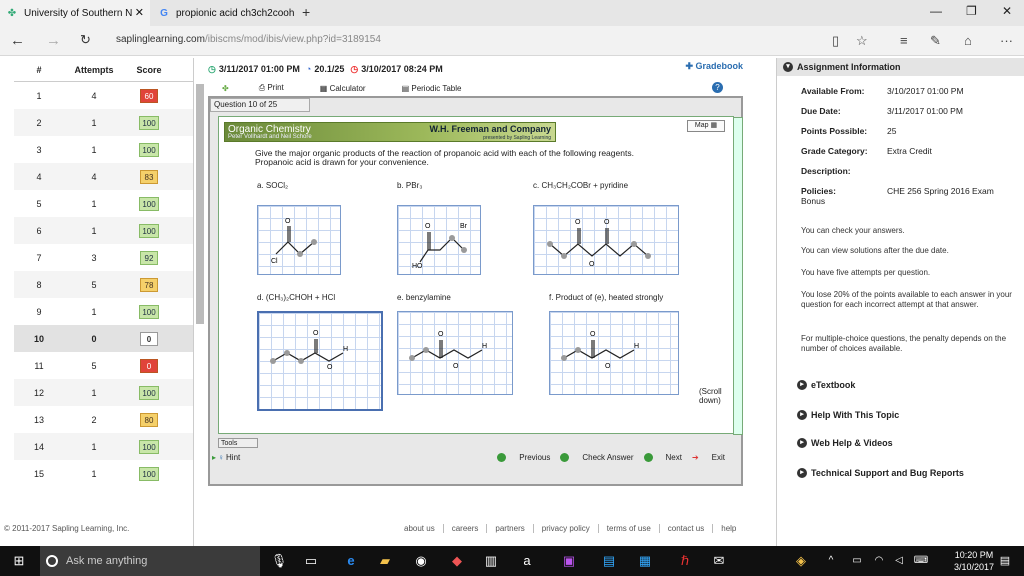  I want to click on question-row: 9 1 100, so click(103, 311).